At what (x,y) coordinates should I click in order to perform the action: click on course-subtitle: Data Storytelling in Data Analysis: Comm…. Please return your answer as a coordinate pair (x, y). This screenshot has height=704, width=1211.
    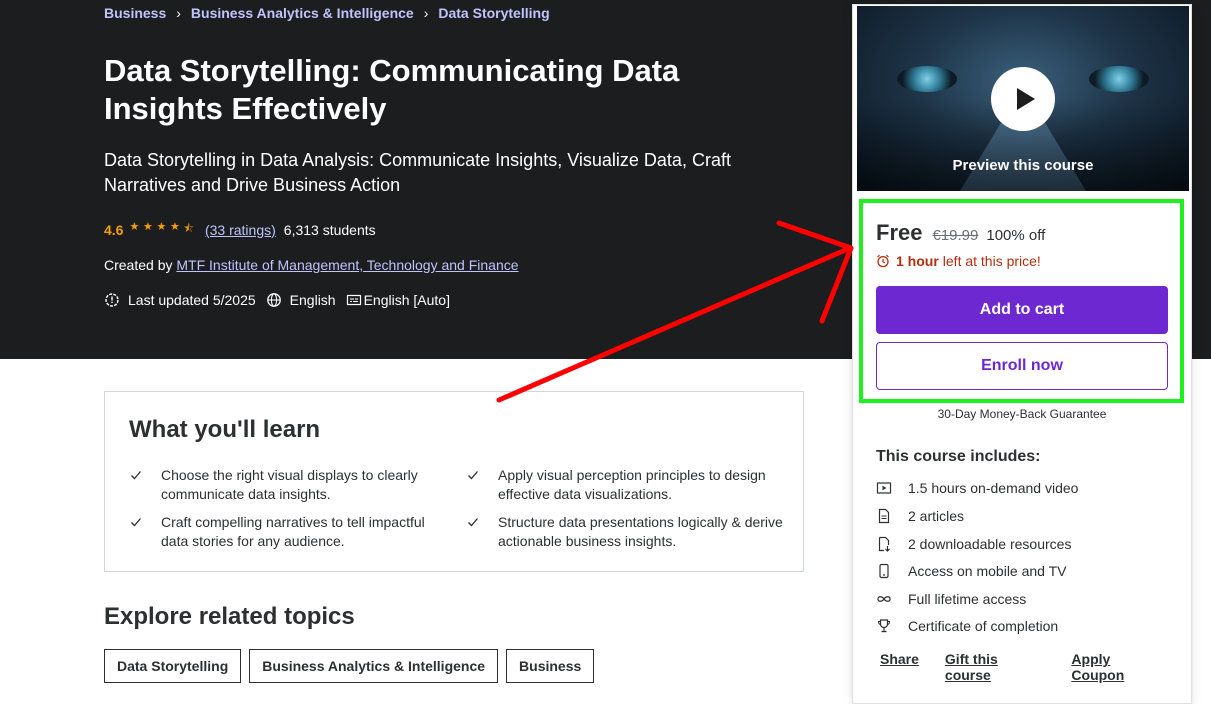
    Looking at the image, I should click on (417, 172).